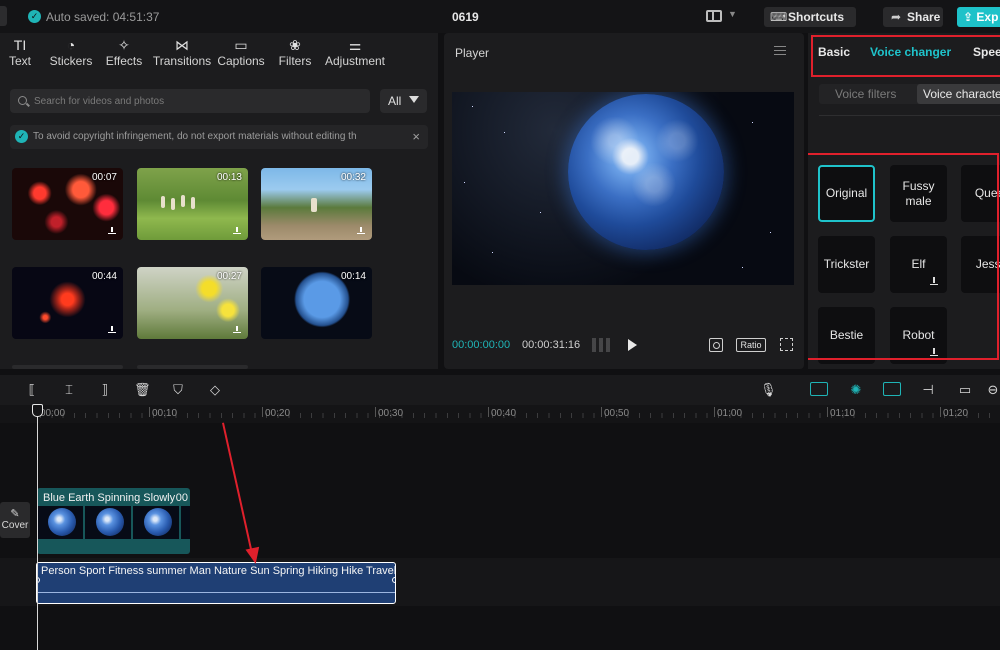 The height and width of the screenshot is (650, 1000). What do you see at coordinates (716, 345) in the screenshot?
I see `snapshot-icon` at bounding box center [716, 345].